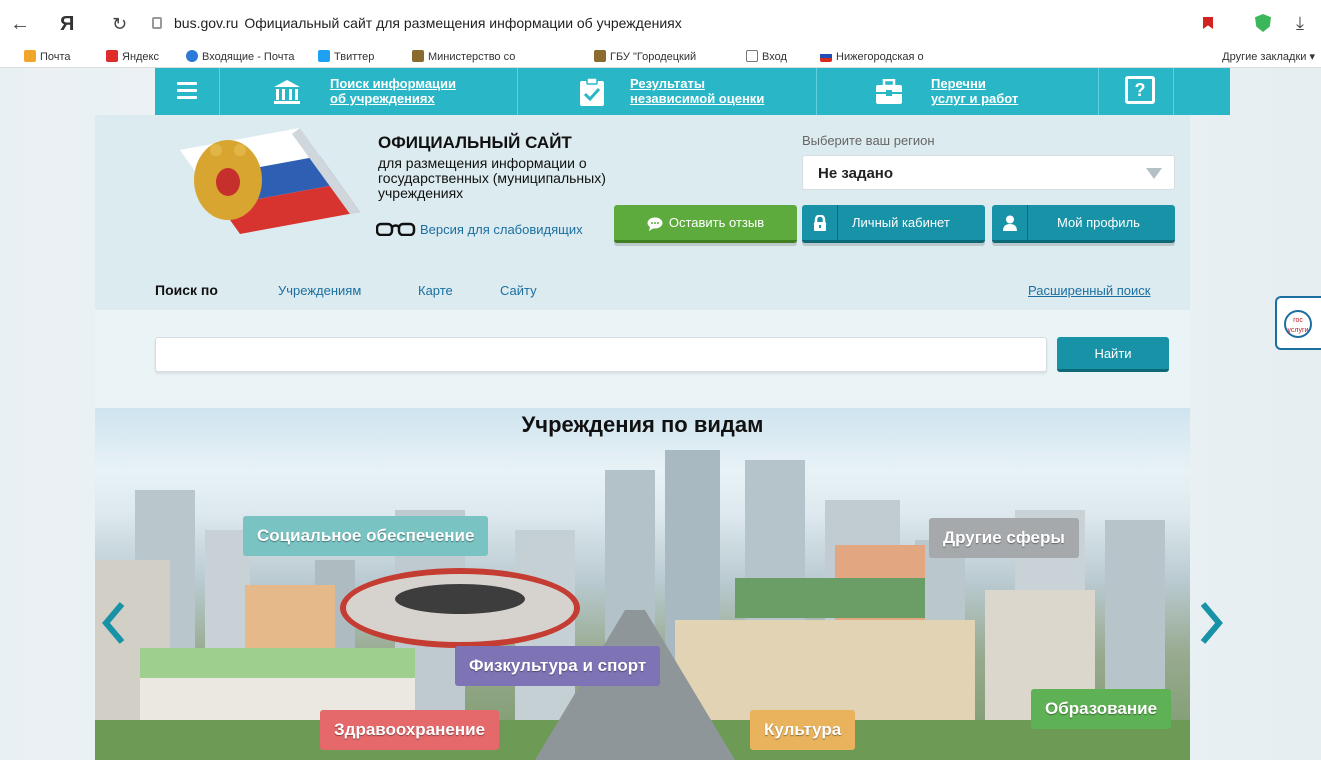 Image resolution: width=1321 pixels, height=760 pixels. What do you see at coordinates (410, 730) in the screenshot?
I see `category-health: Здравоохранение` at bounding box center [410, 730].